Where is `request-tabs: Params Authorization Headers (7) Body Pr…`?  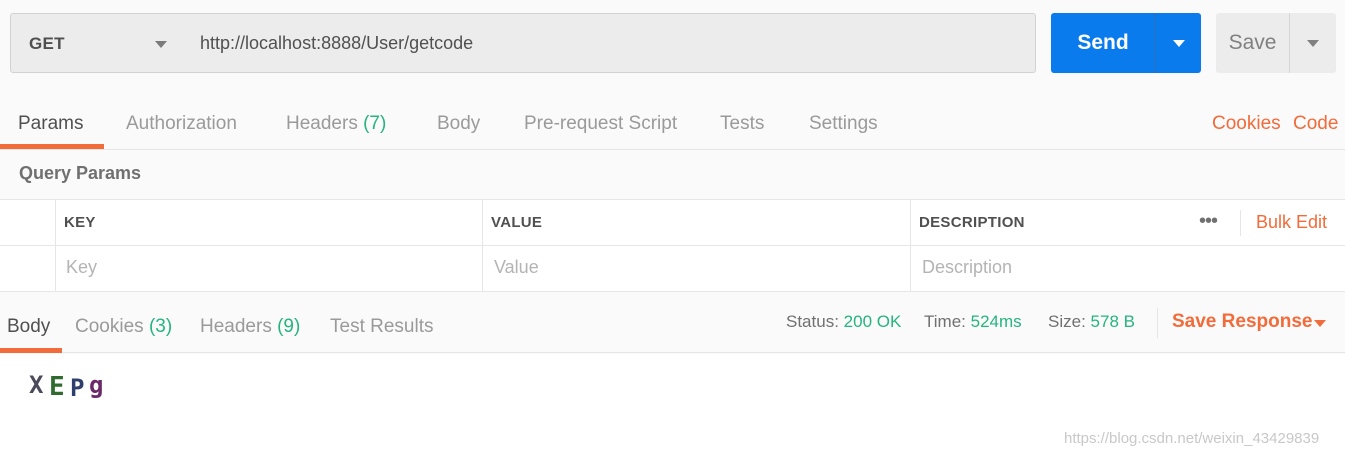 request-tabs: Params Authorization Headers (7) Body Pr… is located at coordinates (672, 125).